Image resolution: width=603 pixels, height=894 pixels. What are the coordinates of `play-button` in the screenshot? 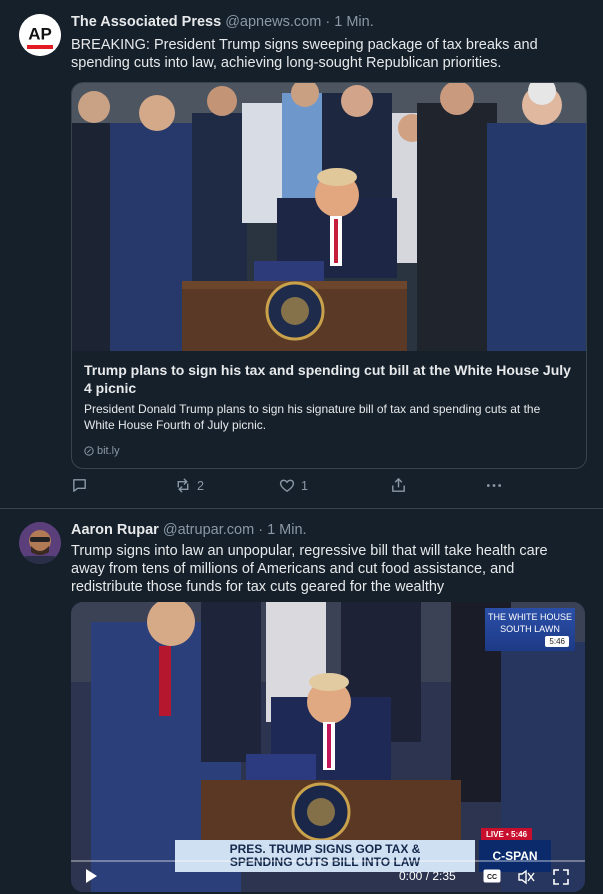 It's located at (91, 878).